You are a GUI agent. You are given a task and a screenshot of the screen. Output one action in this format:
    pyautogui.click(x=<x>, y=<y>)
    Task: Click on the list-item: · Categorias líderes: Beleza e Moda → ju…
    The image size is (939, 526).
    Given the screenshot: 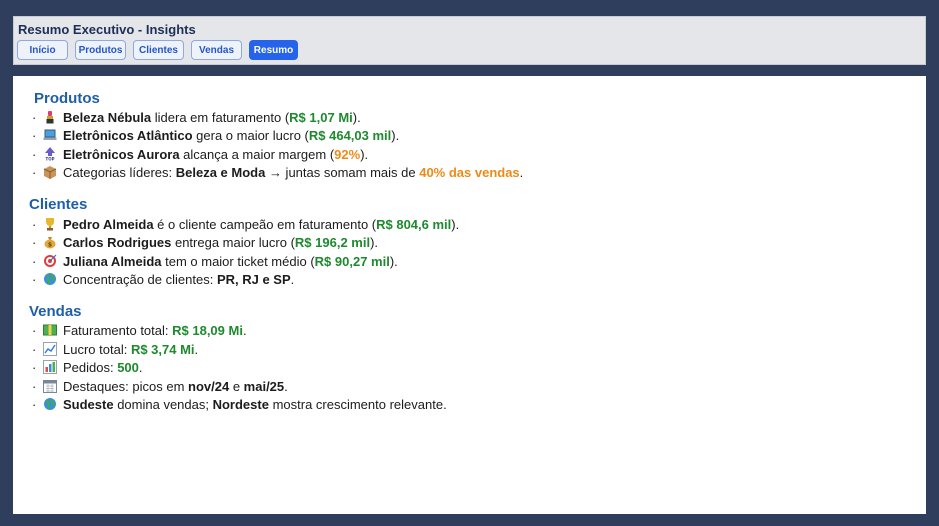 What is the action you would take?
    pyautogui.click(x=278, y=172)
    